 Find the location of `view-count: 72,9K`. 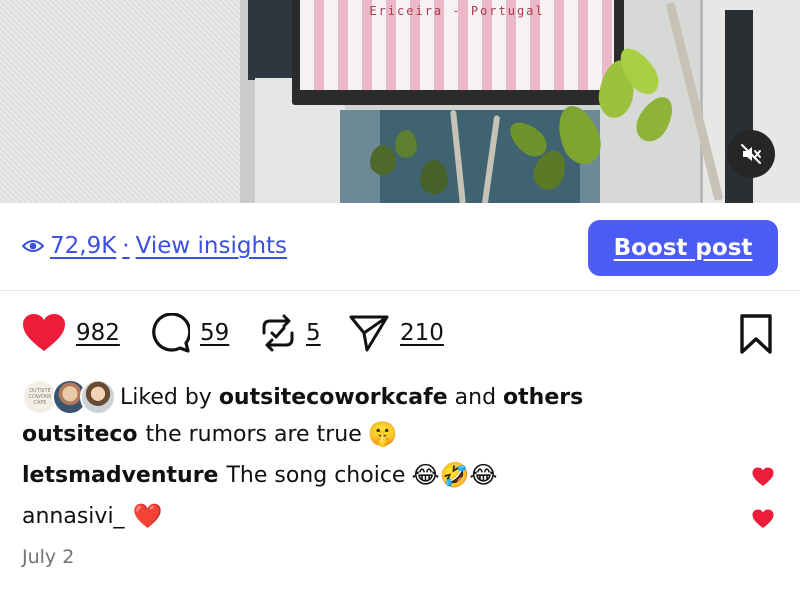

view-count: 72,9K is located at coordinates (83, 246).